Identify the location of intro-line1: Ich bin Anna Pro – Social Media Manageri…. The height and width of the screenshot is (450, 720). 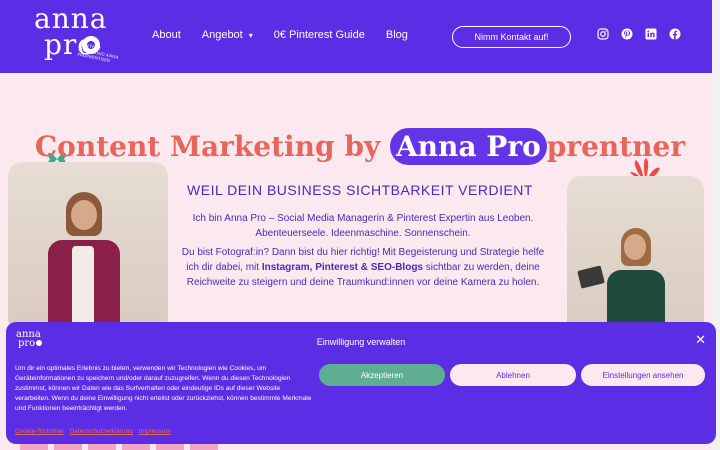
(363, 218).